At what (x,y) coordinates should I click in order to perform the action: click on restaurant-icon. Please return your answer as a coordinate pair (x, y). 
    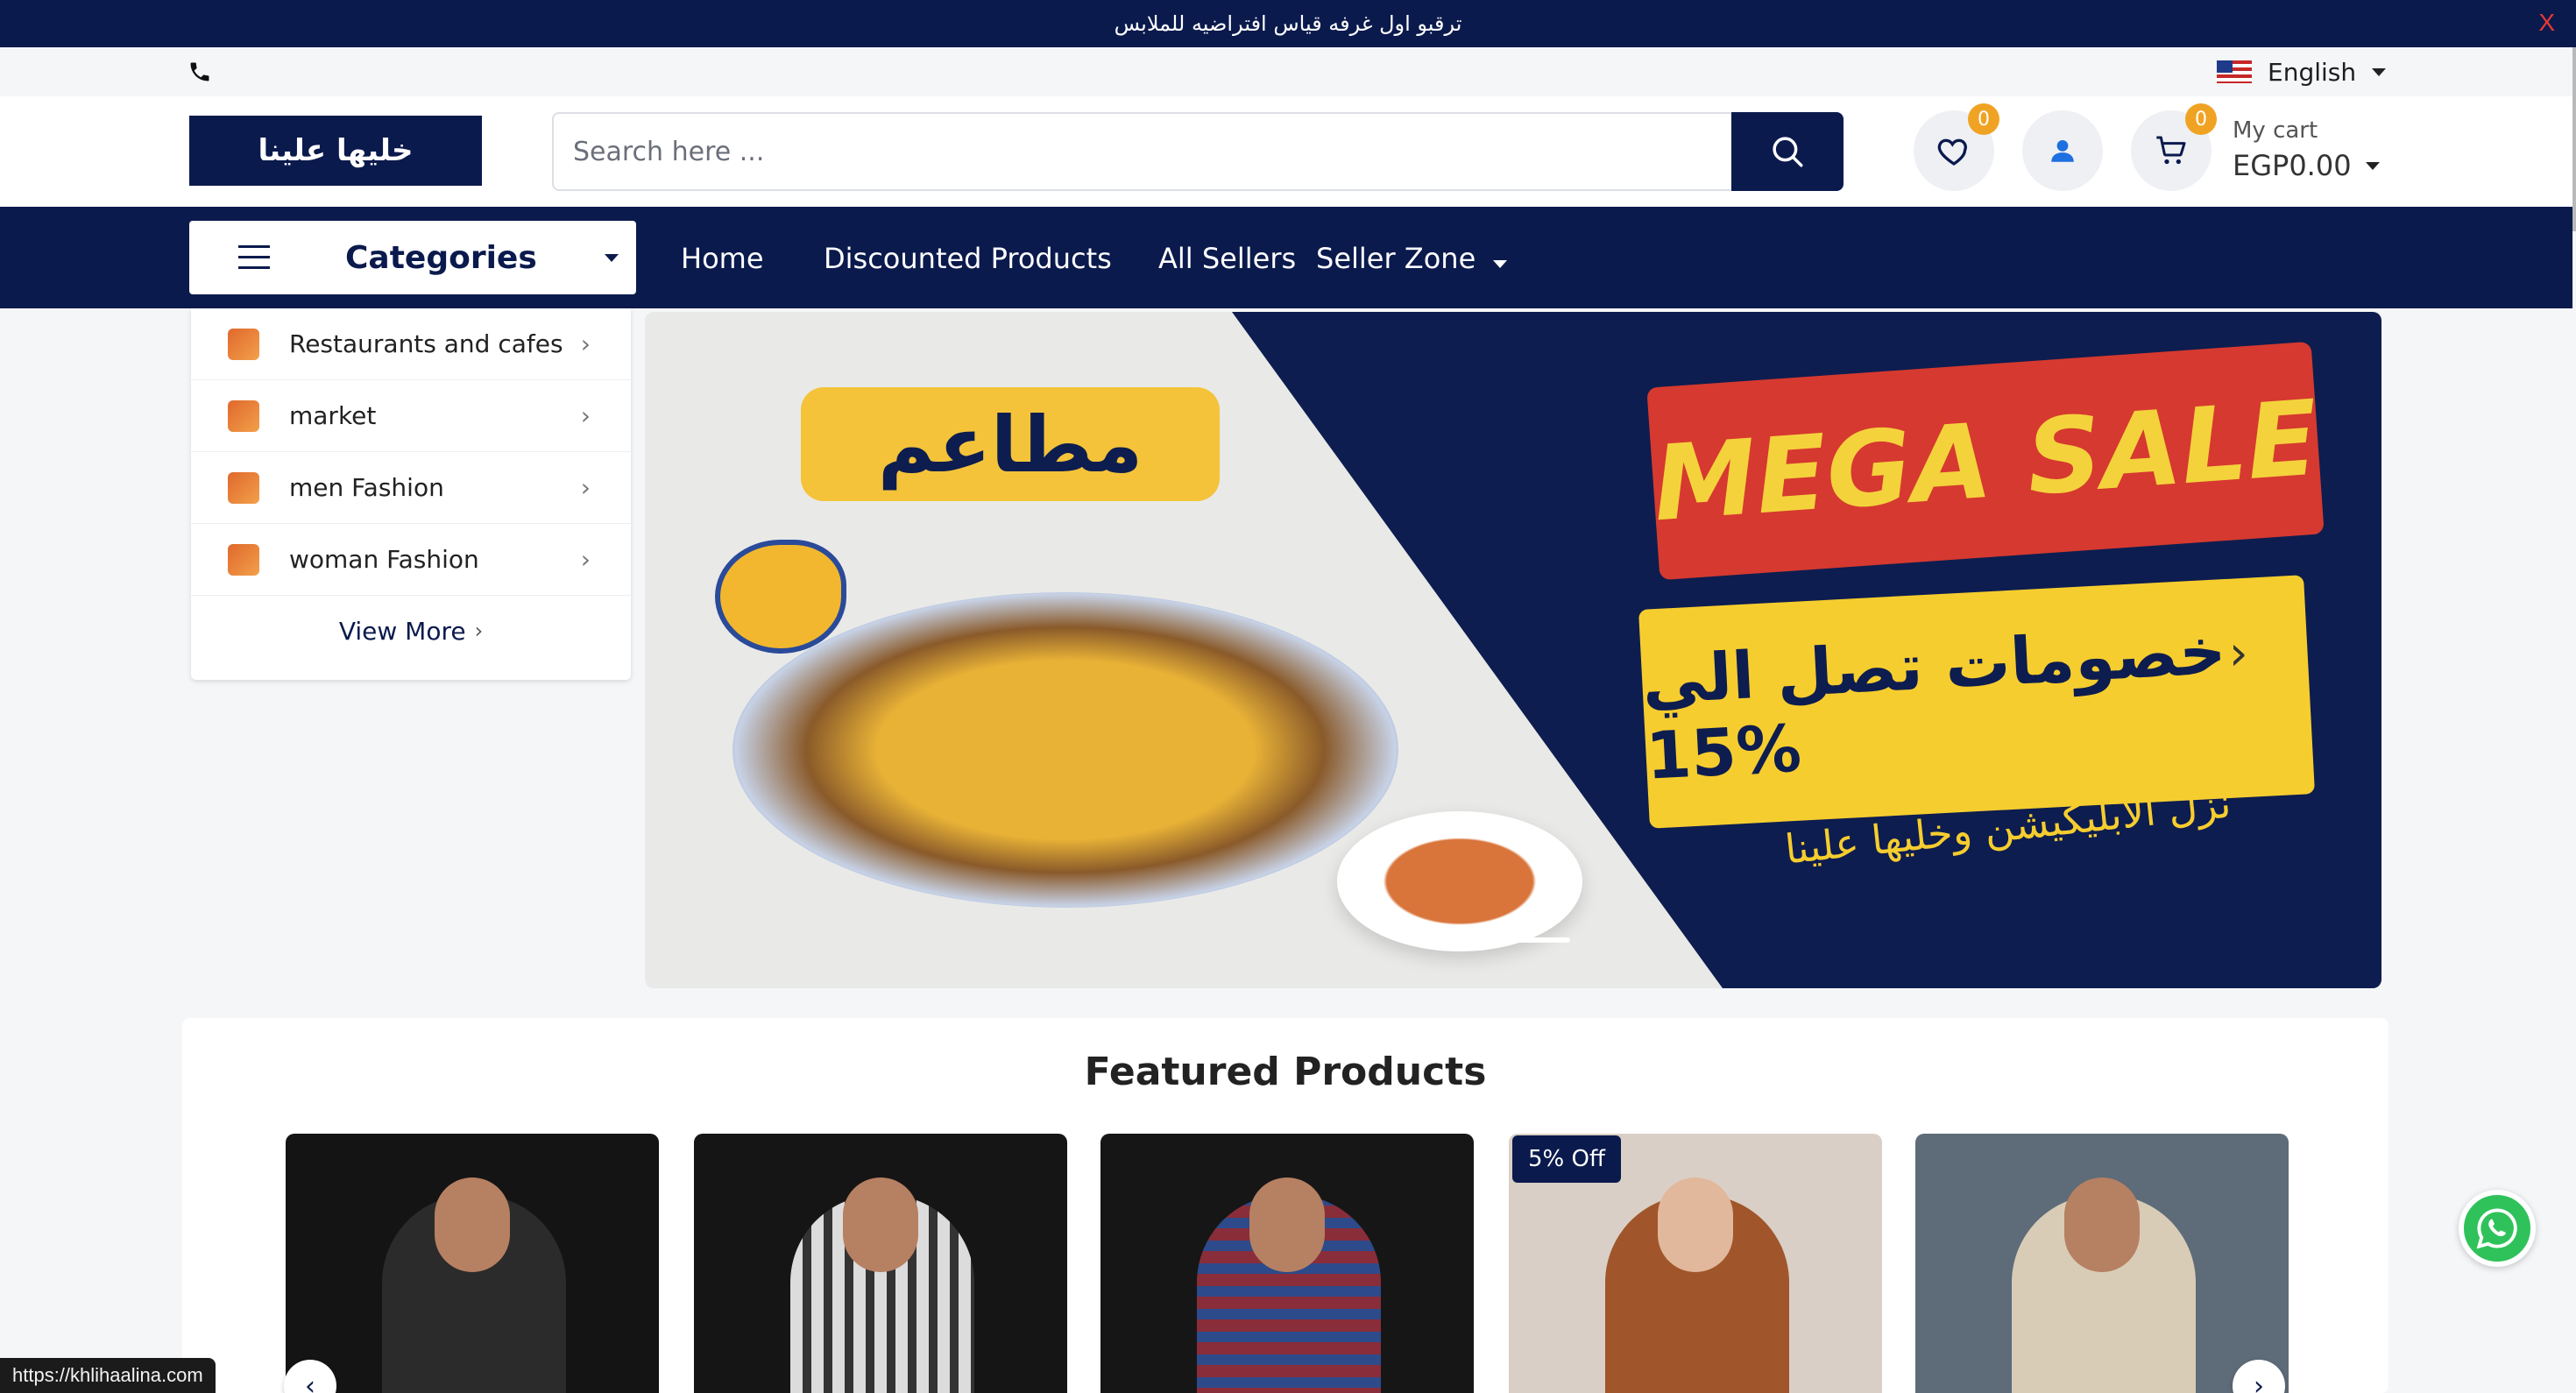
    Looking at the image, I should click on (243, 344).